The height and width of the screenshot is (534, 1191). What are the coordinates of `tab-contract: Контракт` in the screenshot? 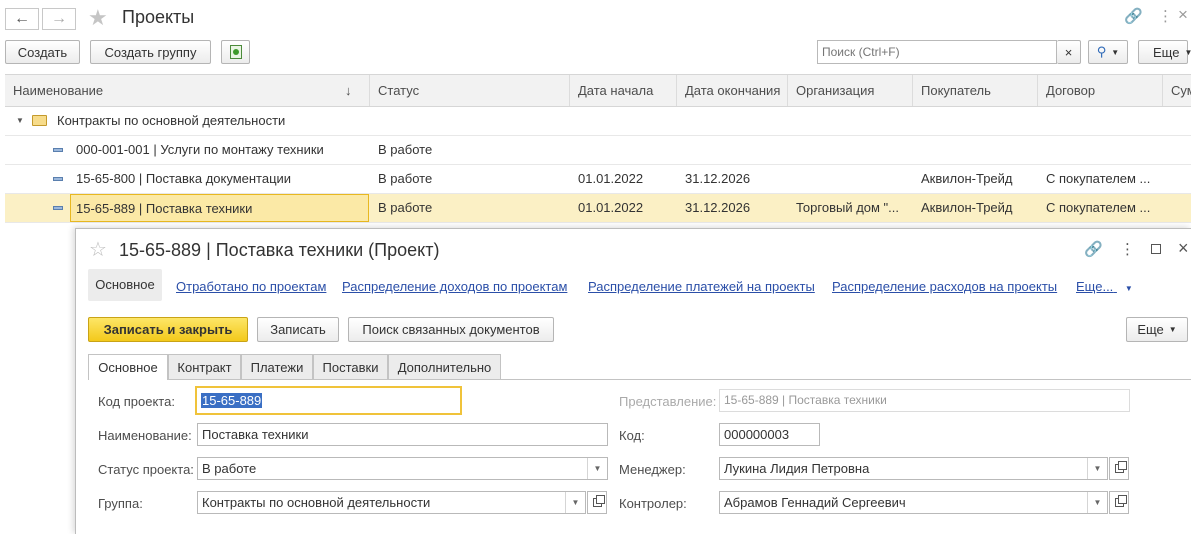 It's located at (204, 367).